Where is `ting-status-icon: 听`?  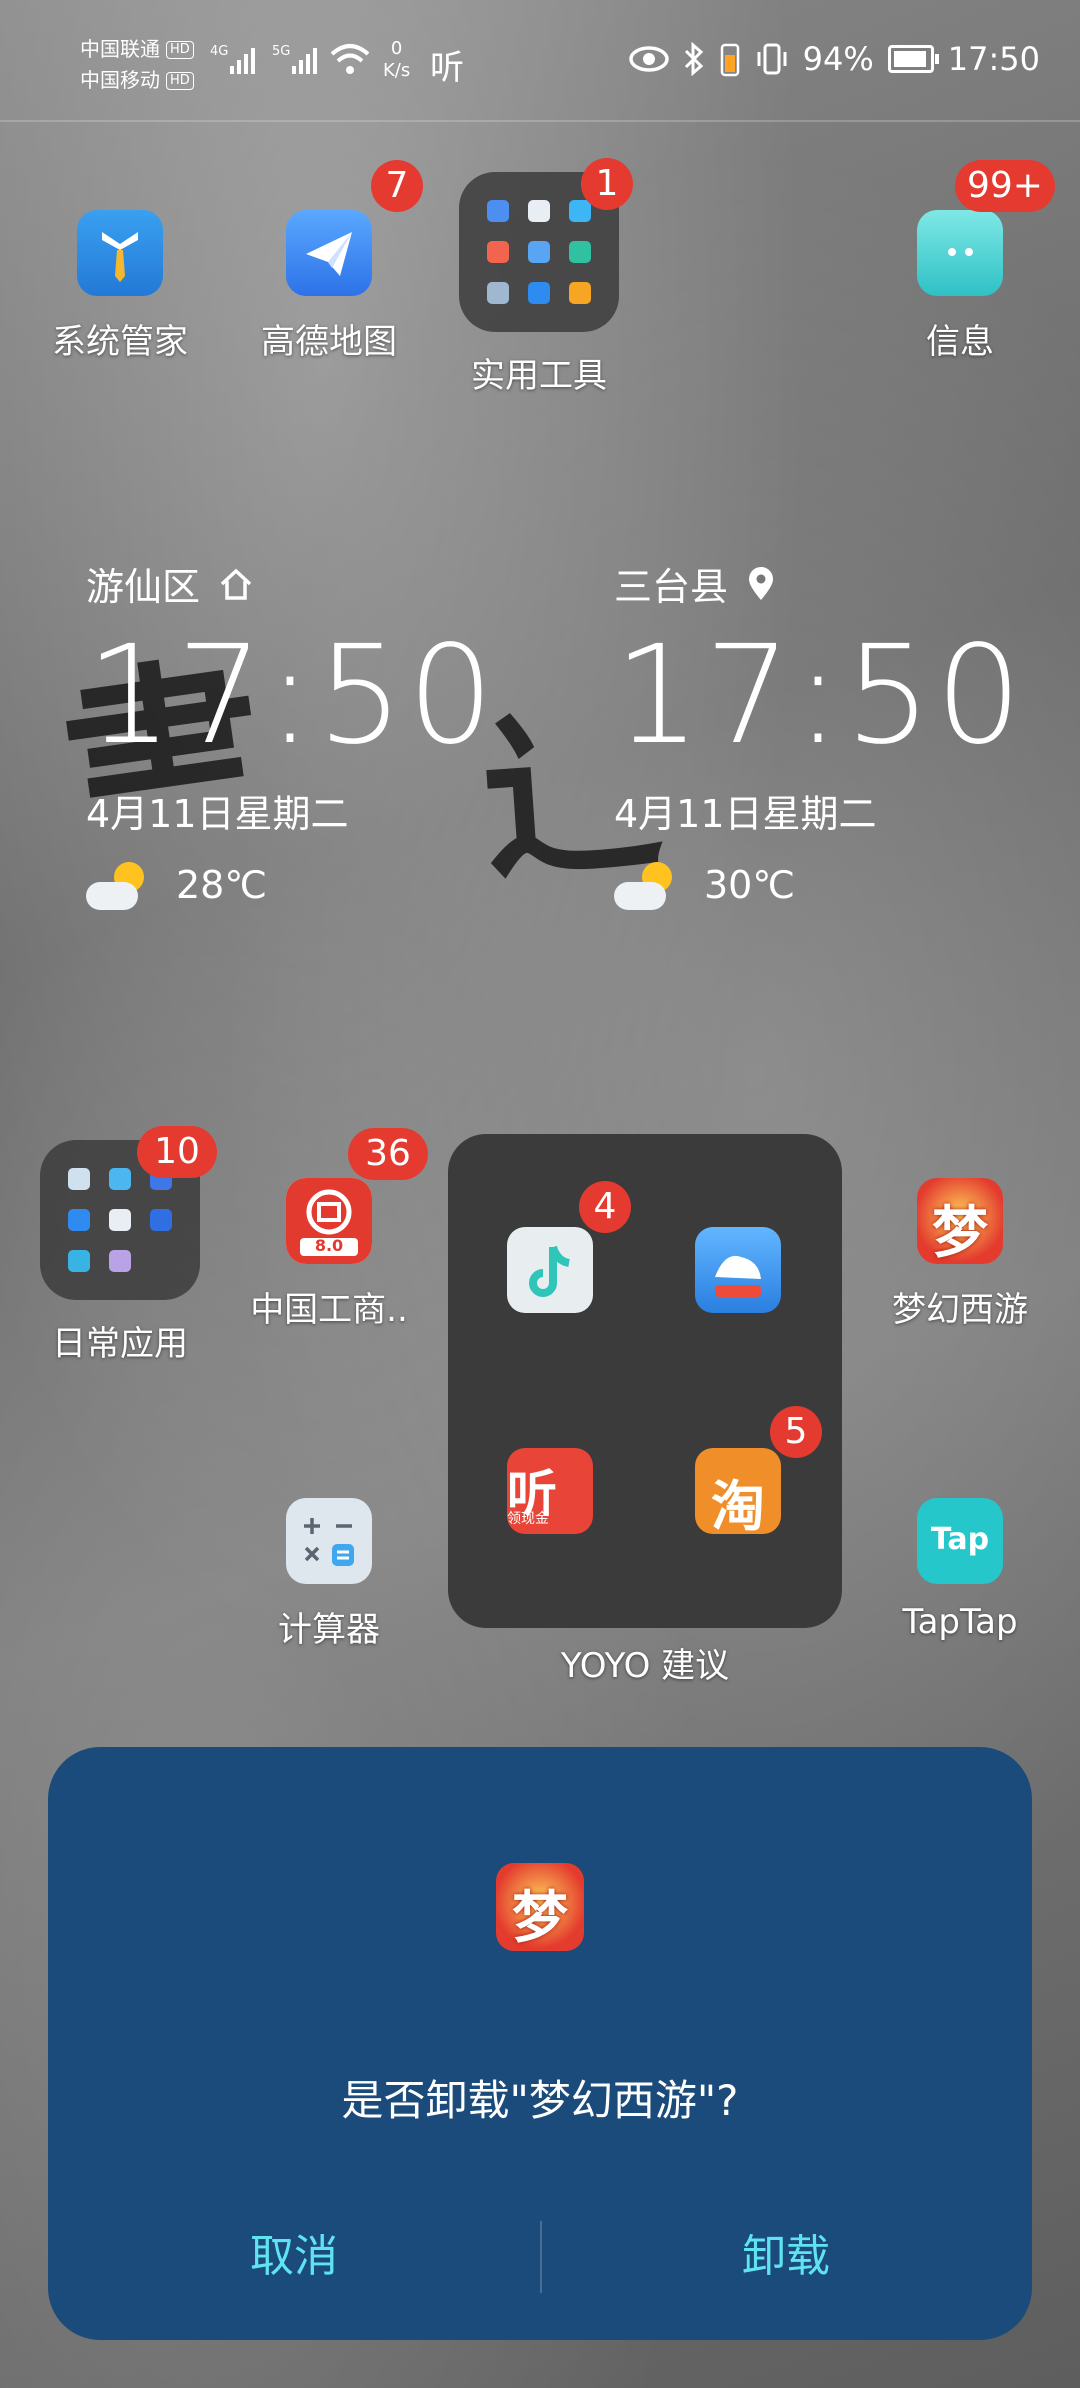
ting-status-icon: 听 is located at coordinates (447, 68).